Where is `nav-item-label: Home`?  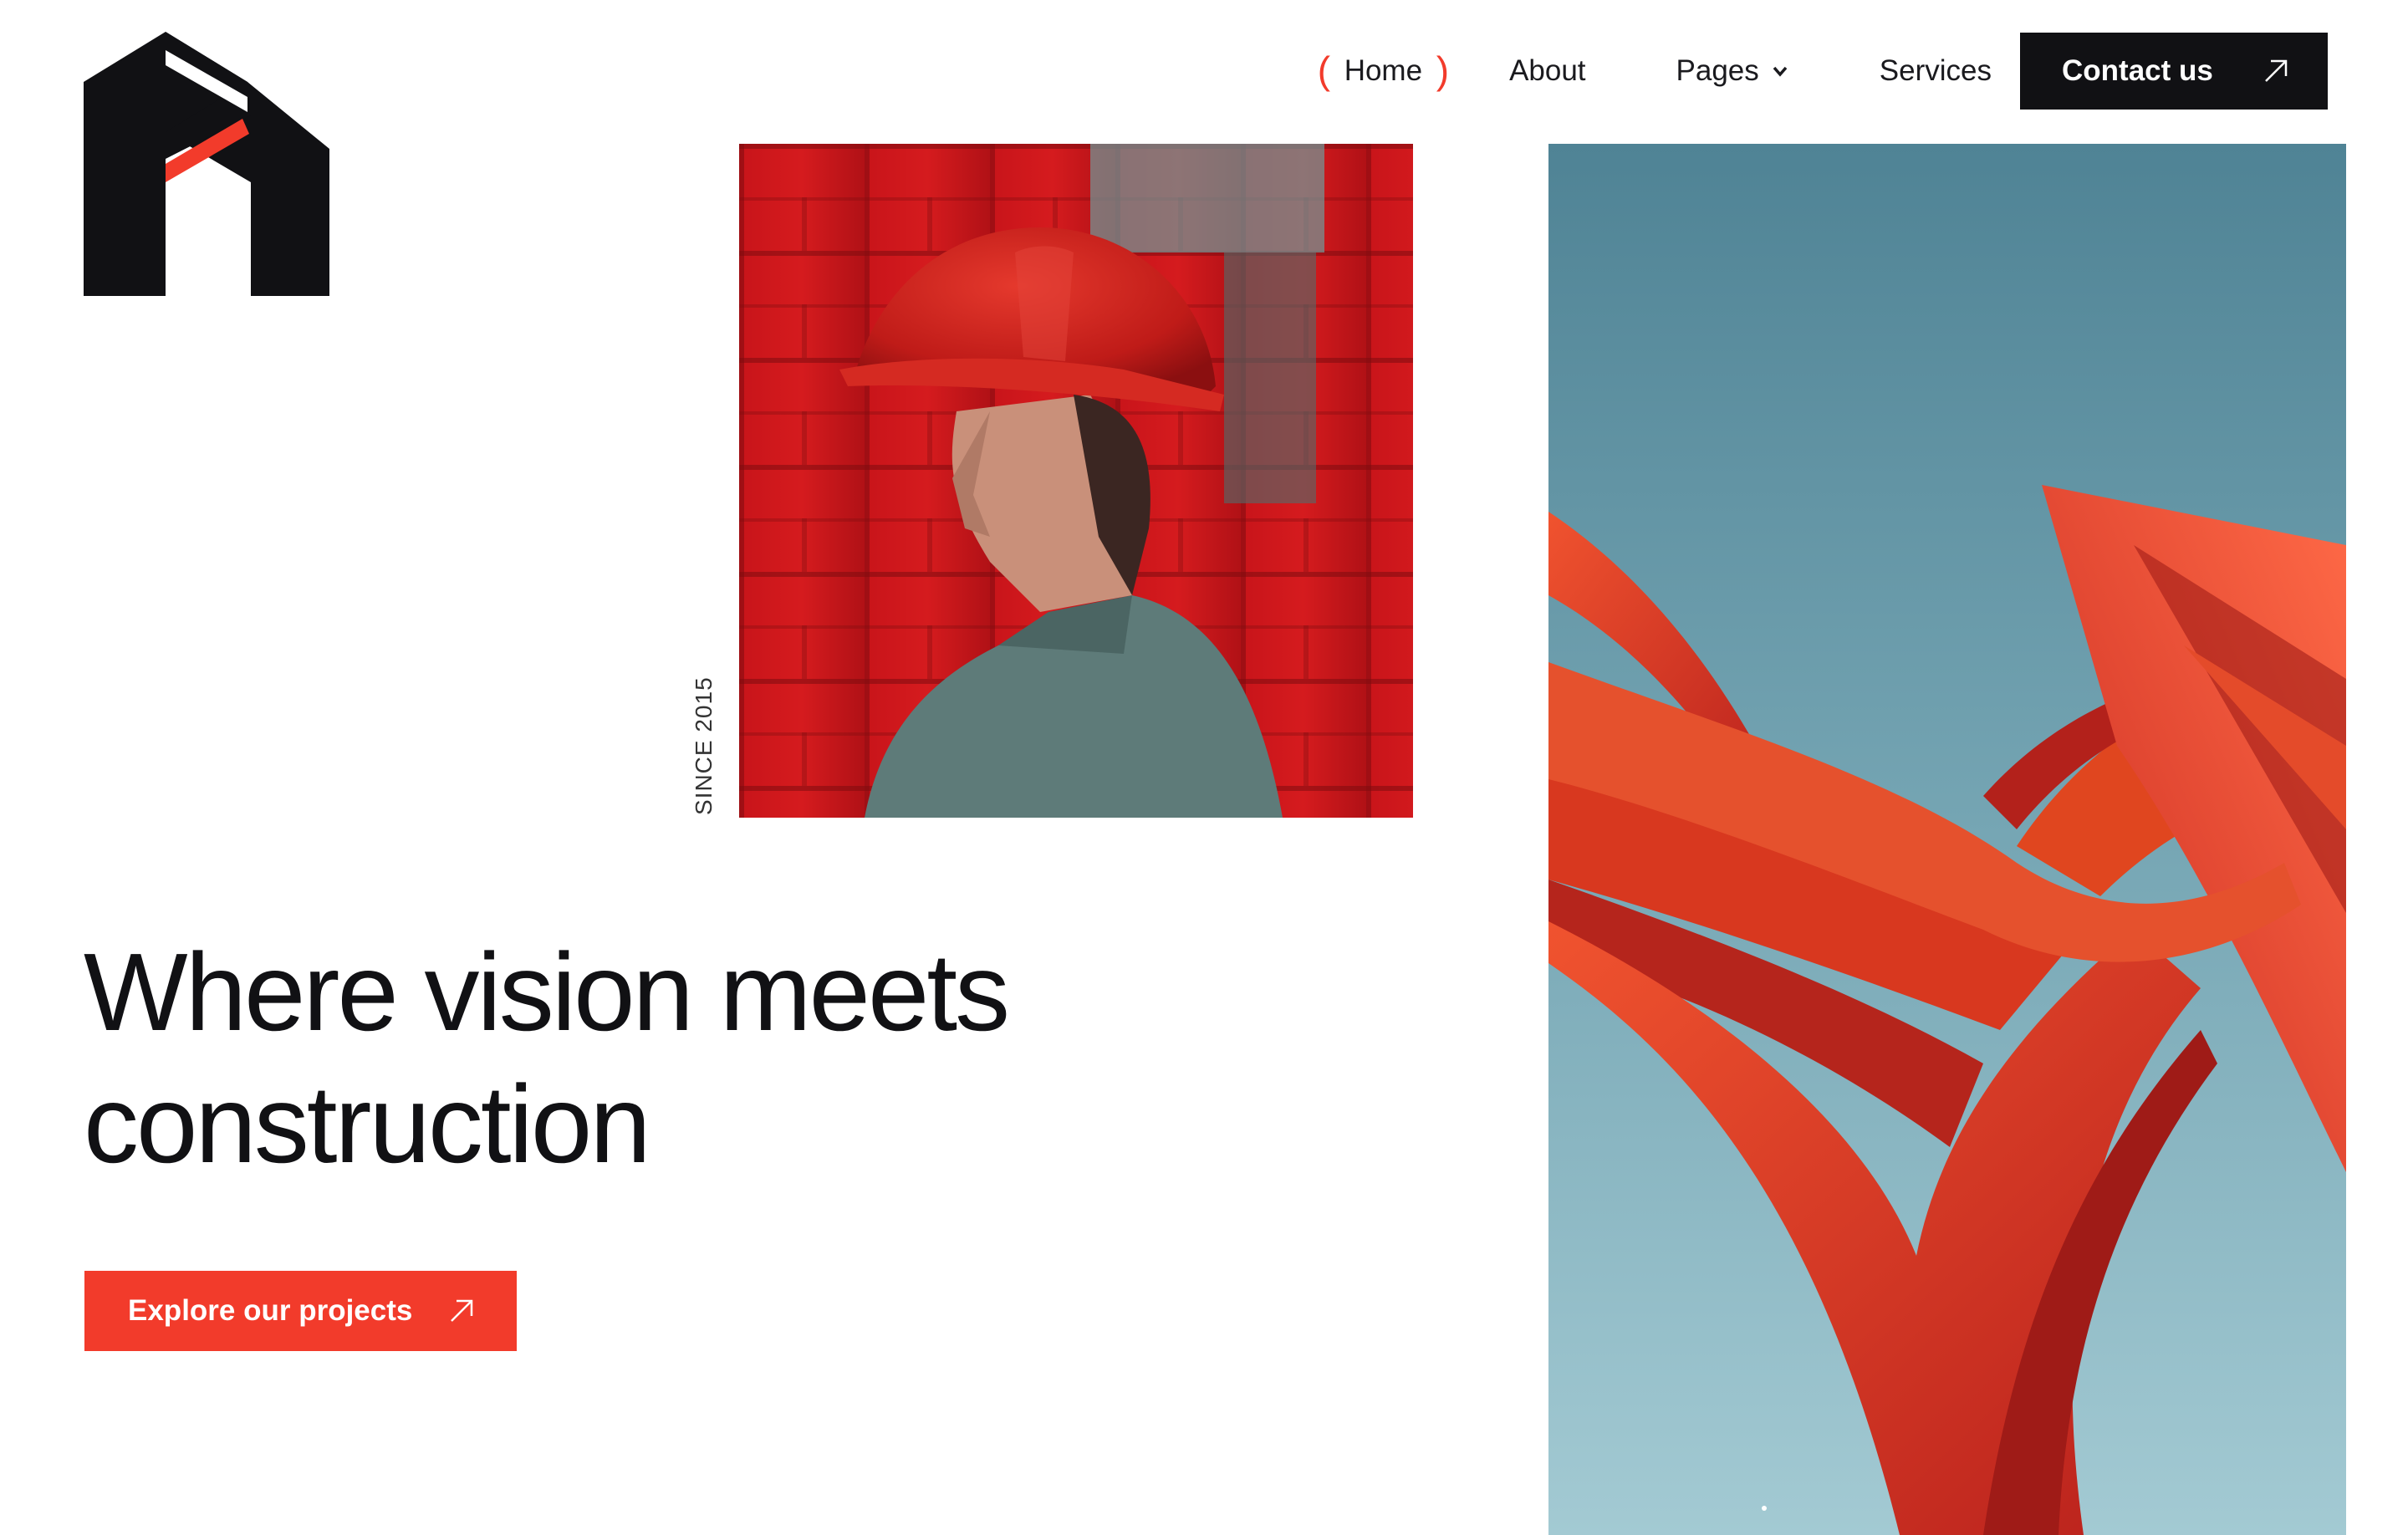 nav-item-label: Home is located at coordinates (1383, 70).